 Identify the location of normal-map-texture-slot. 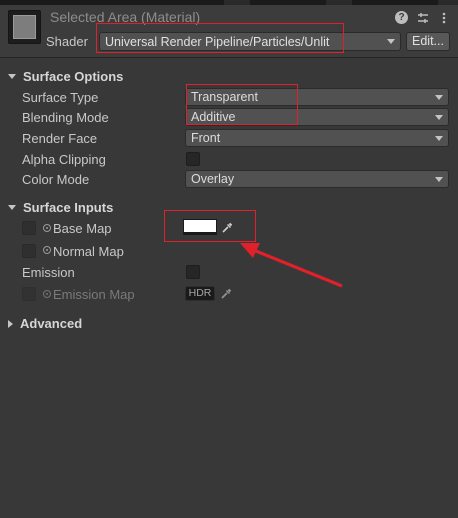
(29, 251).